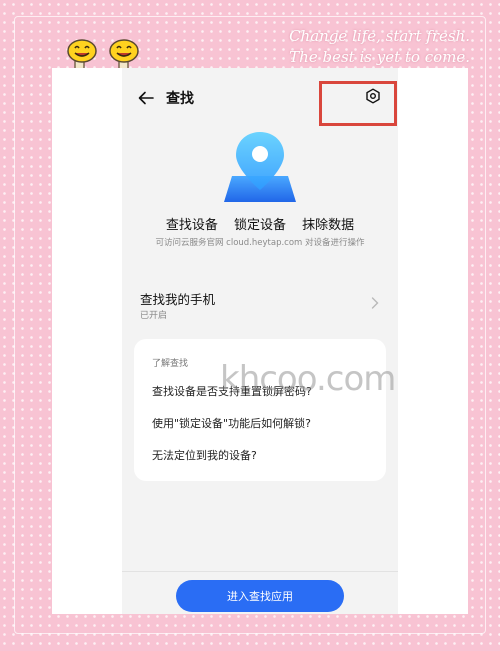  Describe the element at coordinates (260, 243) in the screenshot. I see `cloud-service-note: 可访问云服务官网 cloud.heytap.com 对设备进行操作` at that location.